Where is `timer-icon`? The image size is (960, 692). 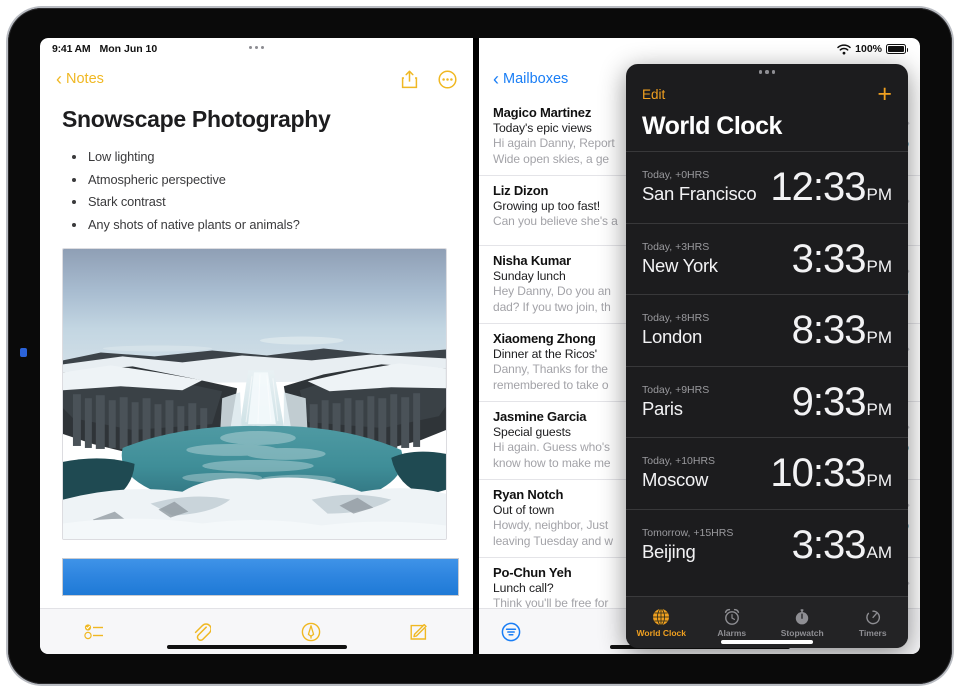 timer-icon is located at coordinates (873, 617).